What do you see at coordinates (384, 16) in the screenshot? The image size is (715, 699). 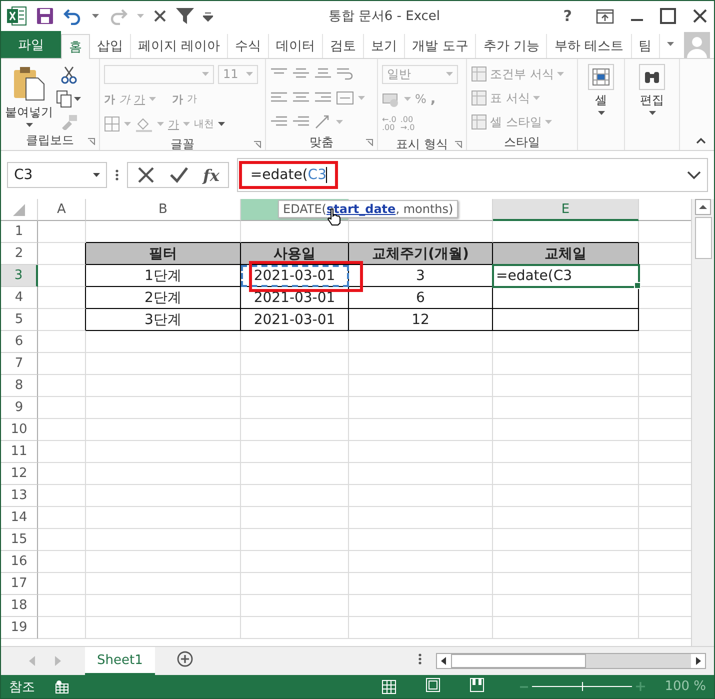 I see `window-title: 통합 문서6 - Excel` at bounding box center [384, 16].